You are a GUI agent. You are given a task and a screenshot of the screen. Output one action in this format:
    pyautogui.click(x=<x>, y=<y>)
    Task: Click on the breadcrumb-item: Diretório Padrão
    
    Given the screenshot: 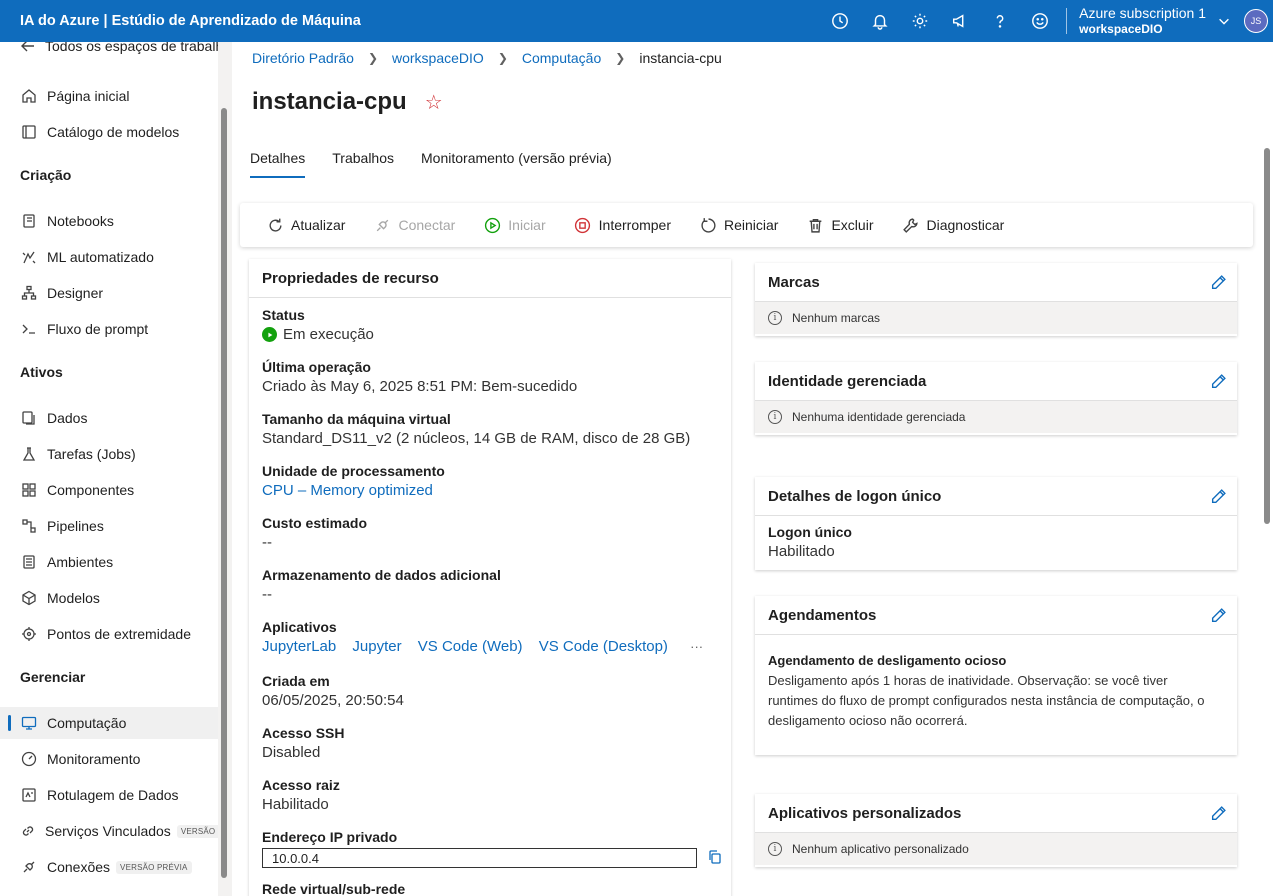 What is the action you would take?
    pyautogui.click(x=303, y=58)
    